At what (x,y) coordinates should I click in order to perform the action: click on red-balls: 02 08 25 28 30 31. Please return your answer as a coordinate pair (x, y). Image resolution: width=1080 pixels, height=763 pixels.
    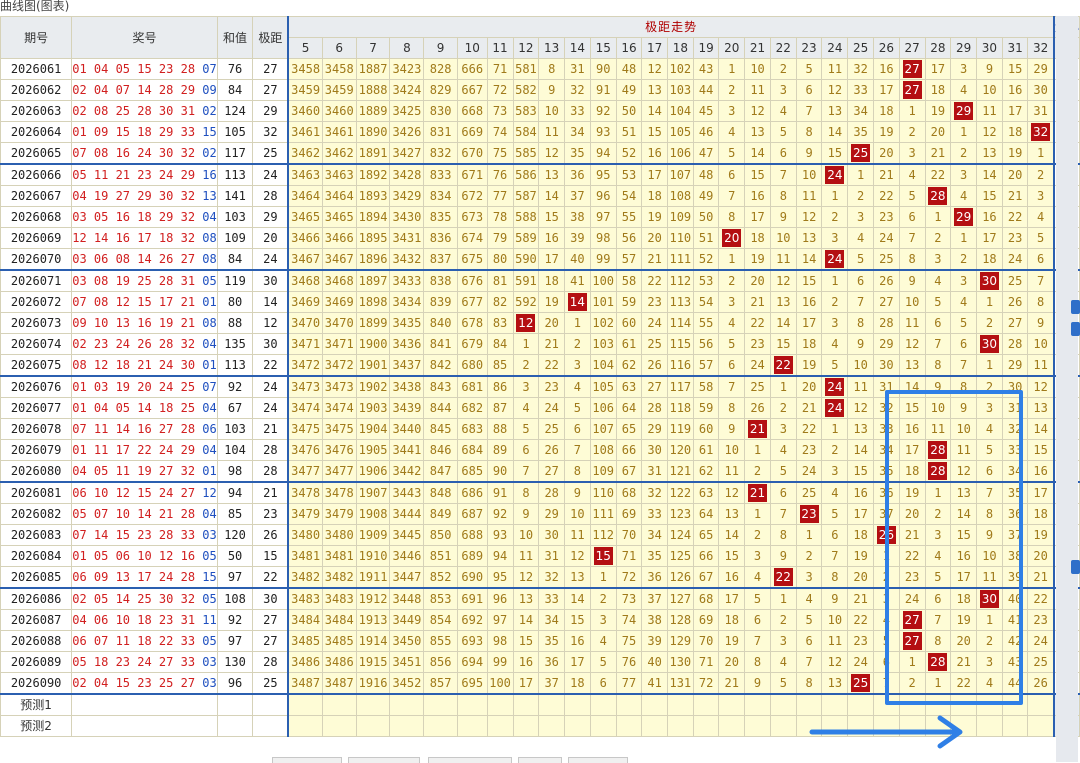
    Looking at the image, I should click on (134, 111).